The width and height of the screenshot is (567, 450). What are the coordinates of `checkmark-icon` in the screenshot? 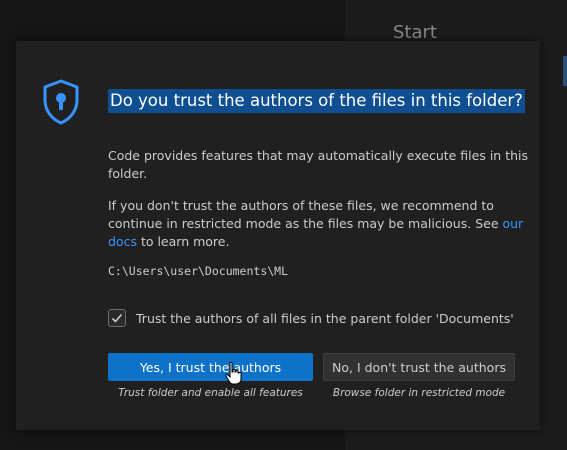 It's located at (117, 318).